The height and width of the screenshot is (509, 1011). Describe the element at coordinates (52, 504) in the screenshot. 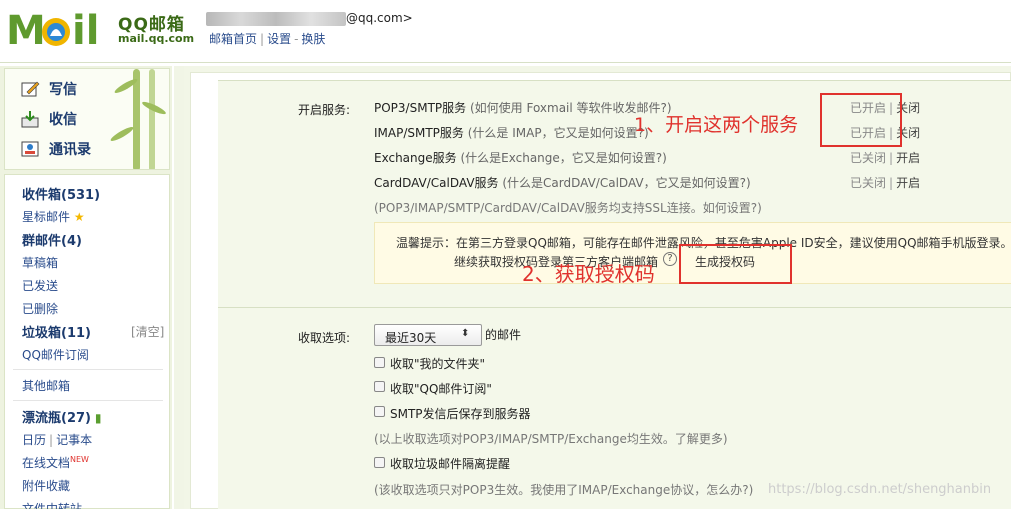

I see `folder-transfer: 文件中转站` at that location.